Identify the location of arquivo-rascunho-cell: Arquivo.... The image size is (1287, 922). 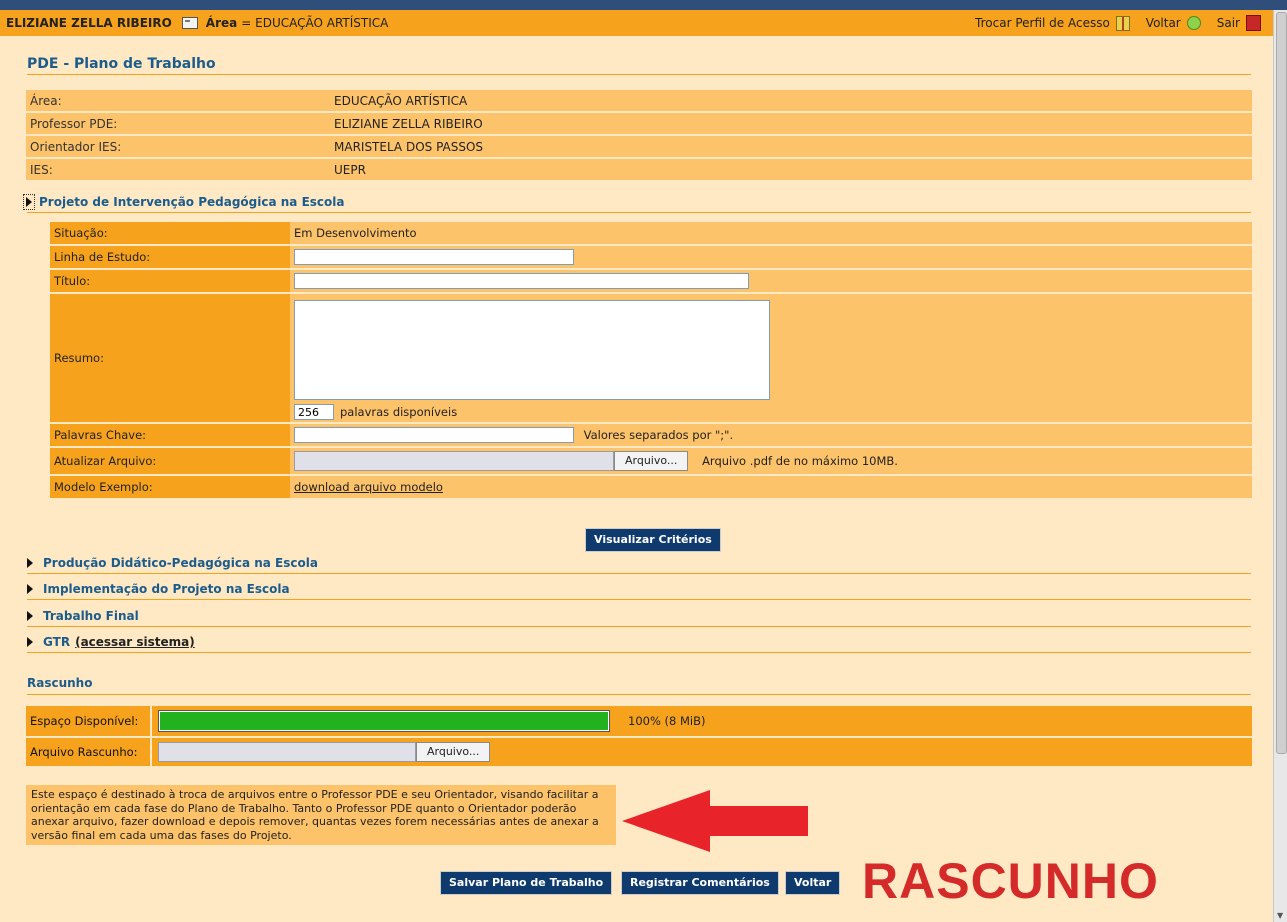
(701, 752).